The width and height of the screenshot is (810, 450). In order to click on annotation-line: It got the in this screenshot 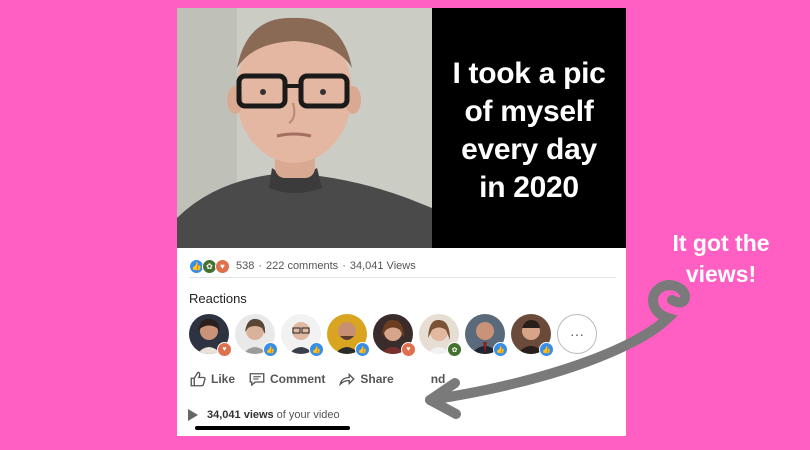, I will do `click(721, 243)`.